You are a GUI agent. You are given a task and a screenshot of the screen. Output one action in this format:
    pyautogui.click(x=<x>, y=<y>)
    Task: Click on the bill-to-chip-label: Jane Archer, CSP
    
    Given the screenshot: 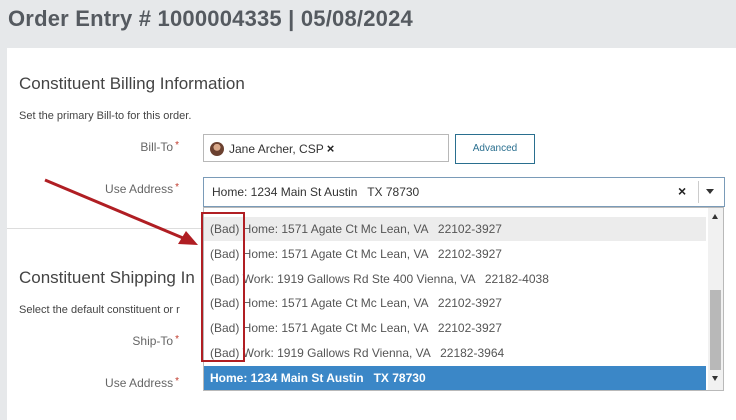 What is the action you would take?
    pyautogui.click(x=276, y=148)
    